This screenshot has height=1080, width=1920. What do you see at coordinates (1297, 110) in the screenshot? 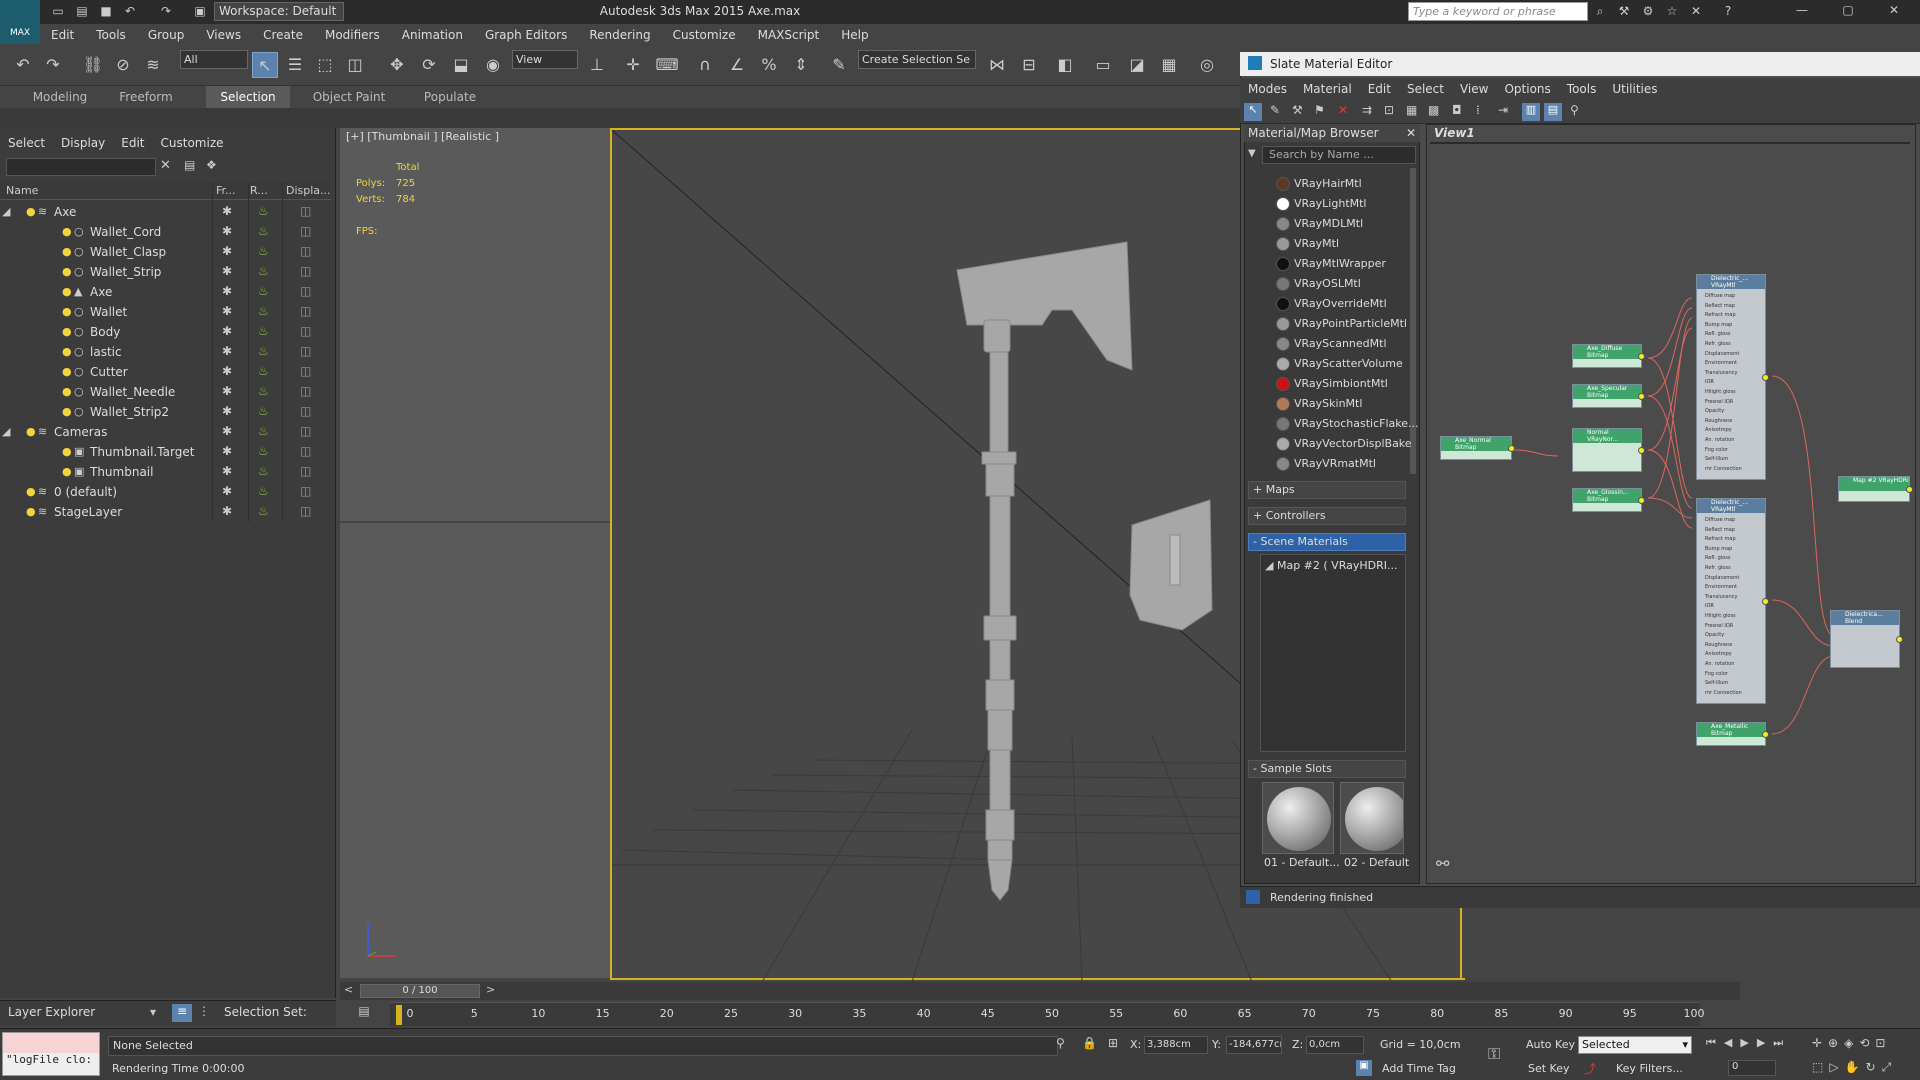
I see `put-to-scene-icon: ⚒` at bounding box center [1297, 110].